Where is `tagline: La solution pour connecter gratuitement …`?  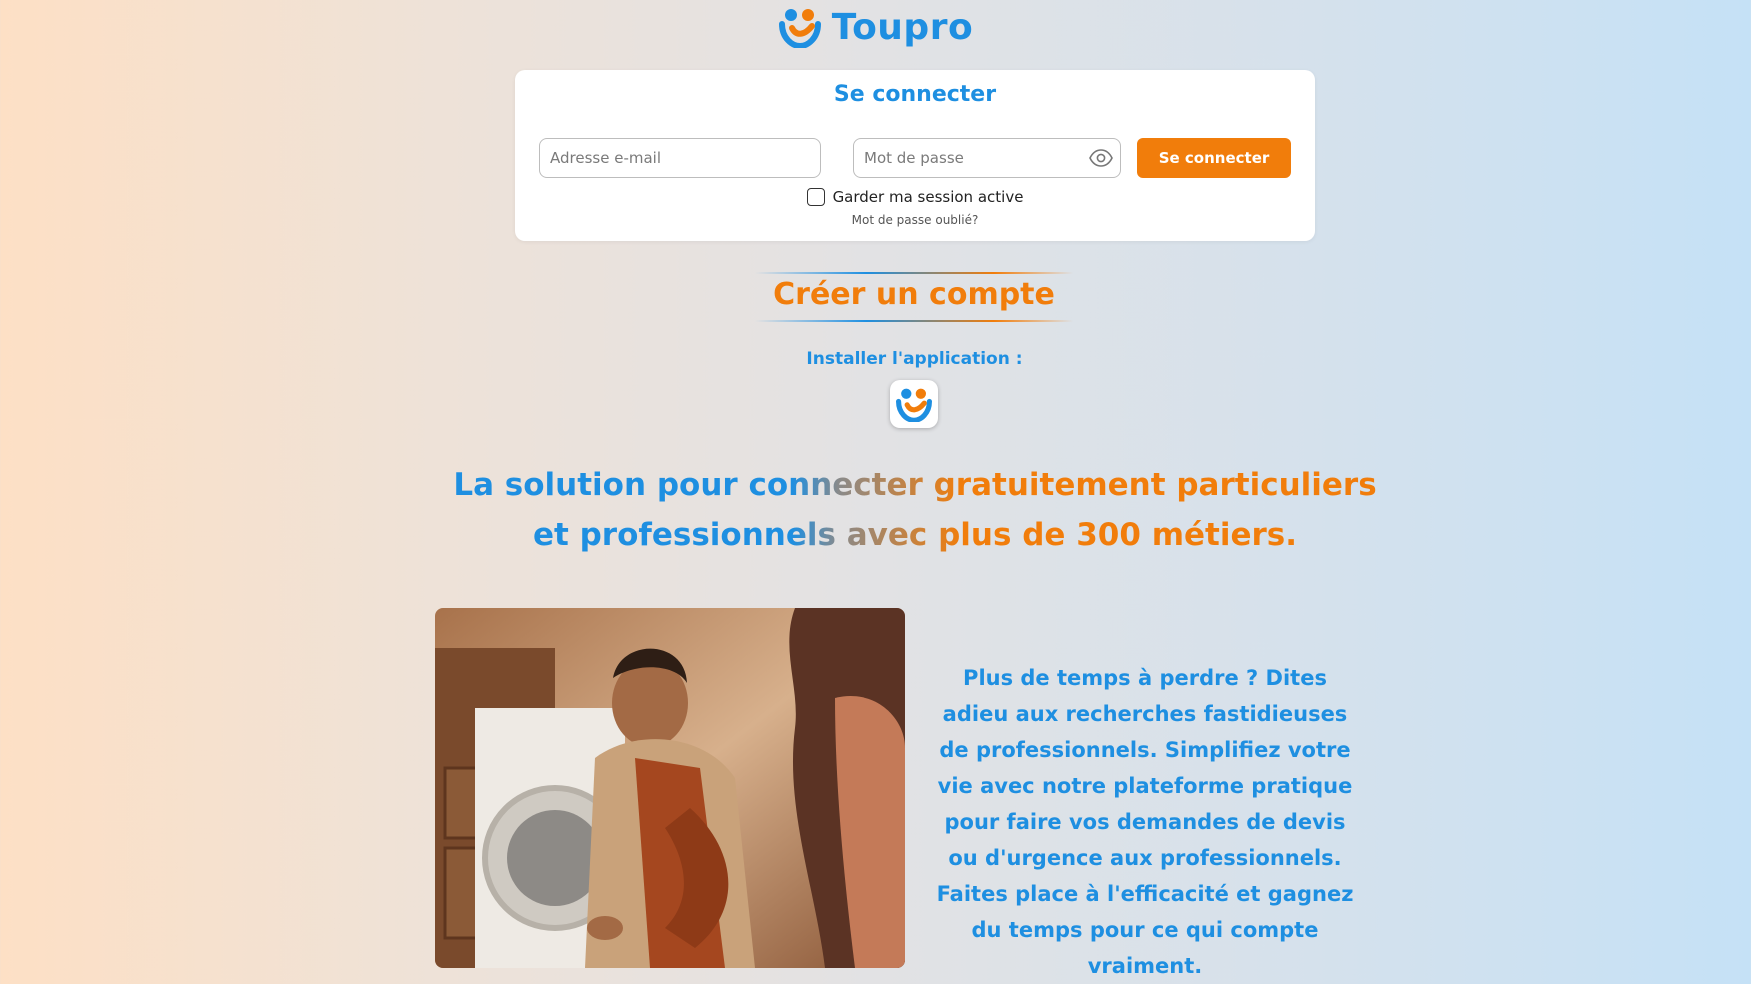
tagline: La solution pour connecter gratuitement … is located at coordinates (915, 510).